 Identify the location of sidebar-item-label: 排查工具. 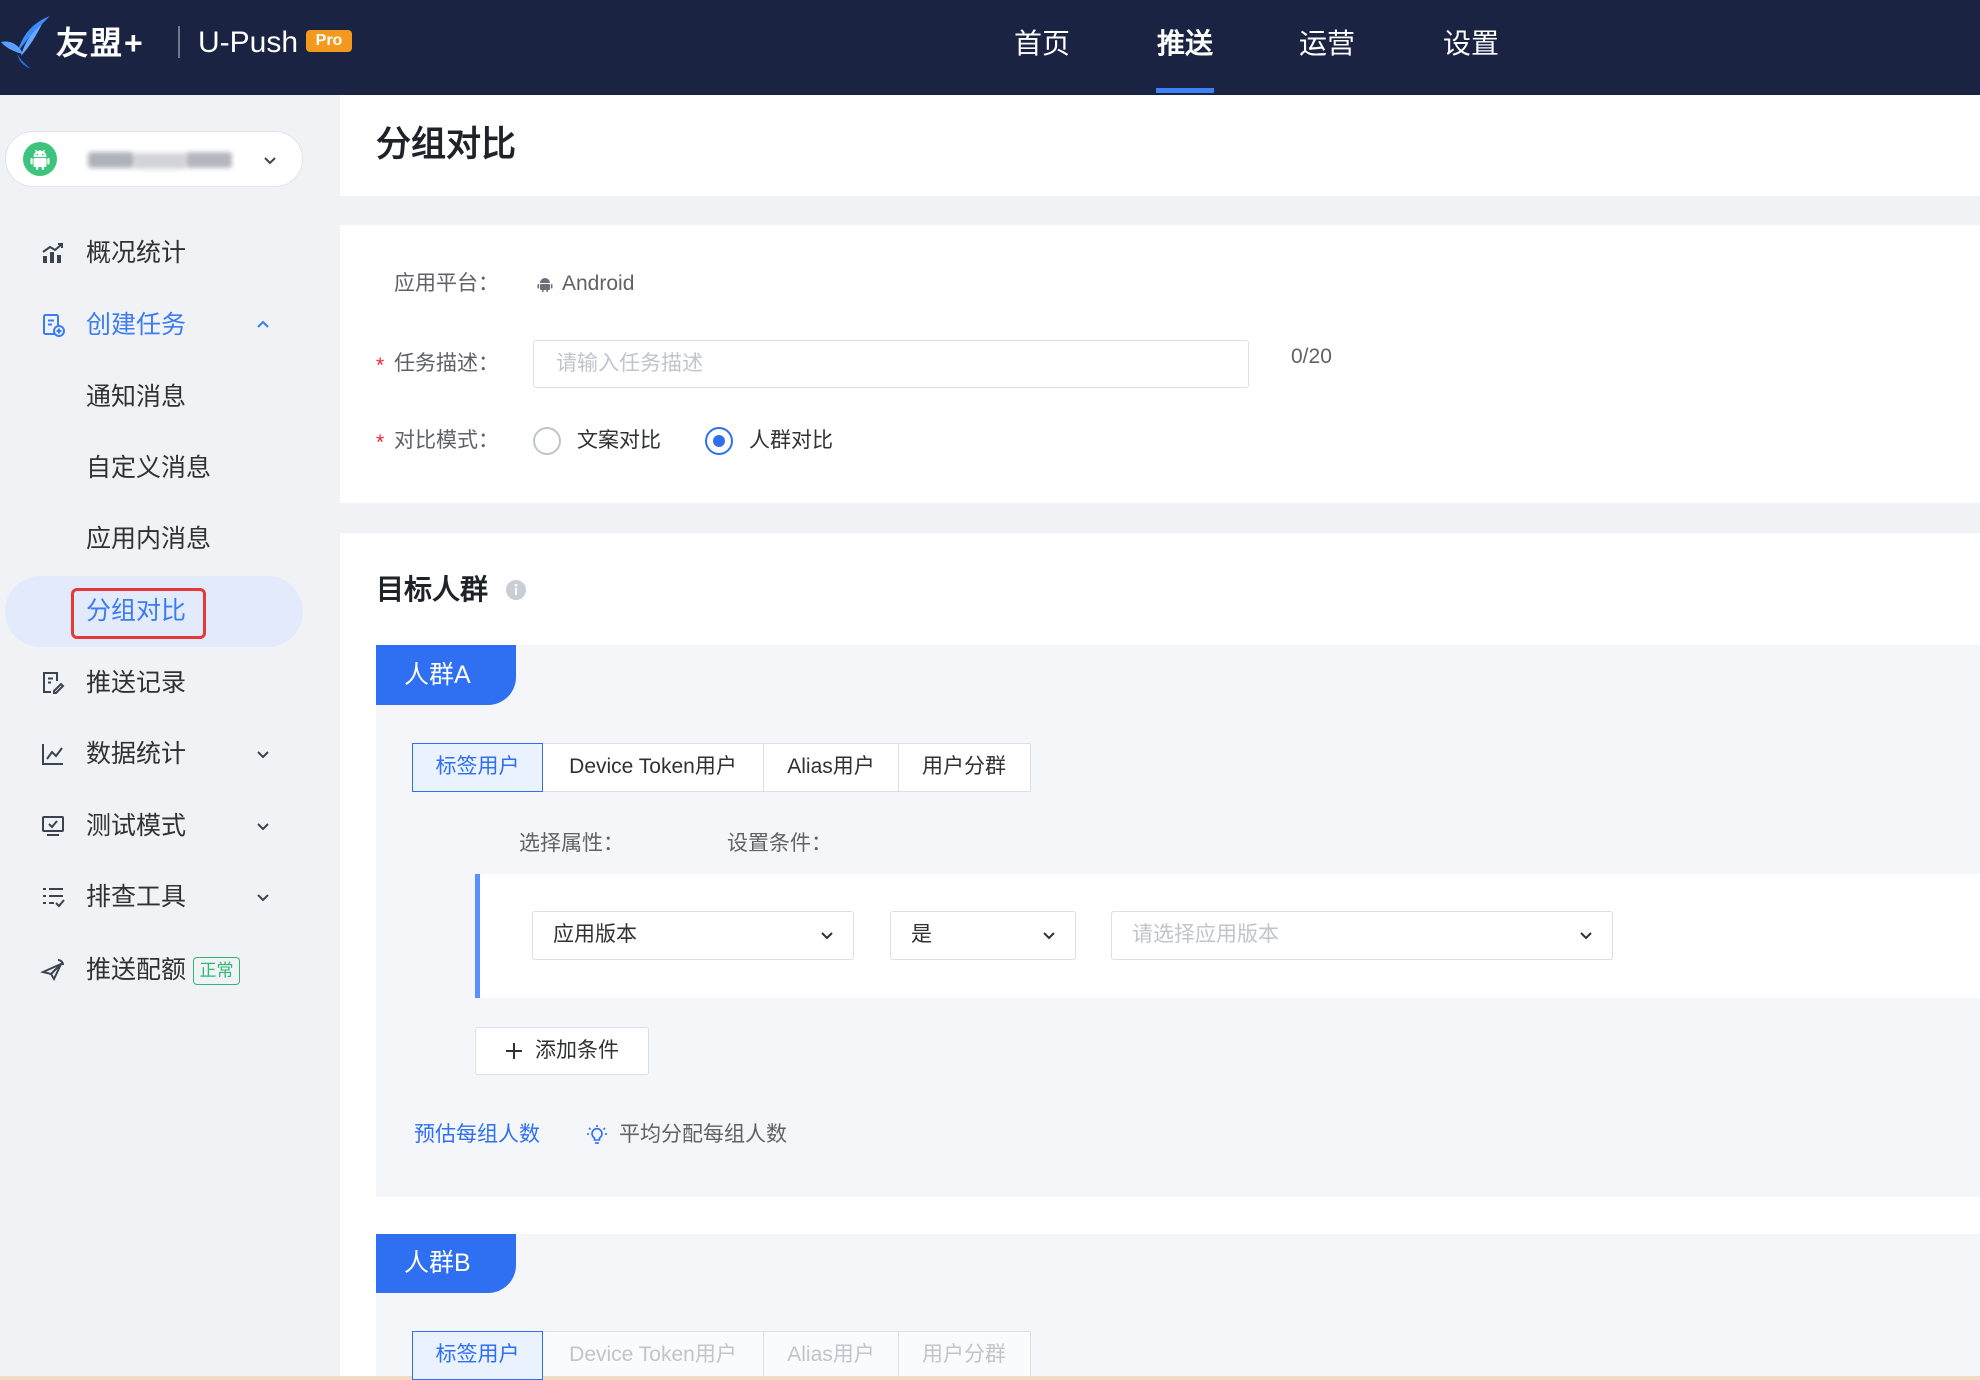
(136, 897).